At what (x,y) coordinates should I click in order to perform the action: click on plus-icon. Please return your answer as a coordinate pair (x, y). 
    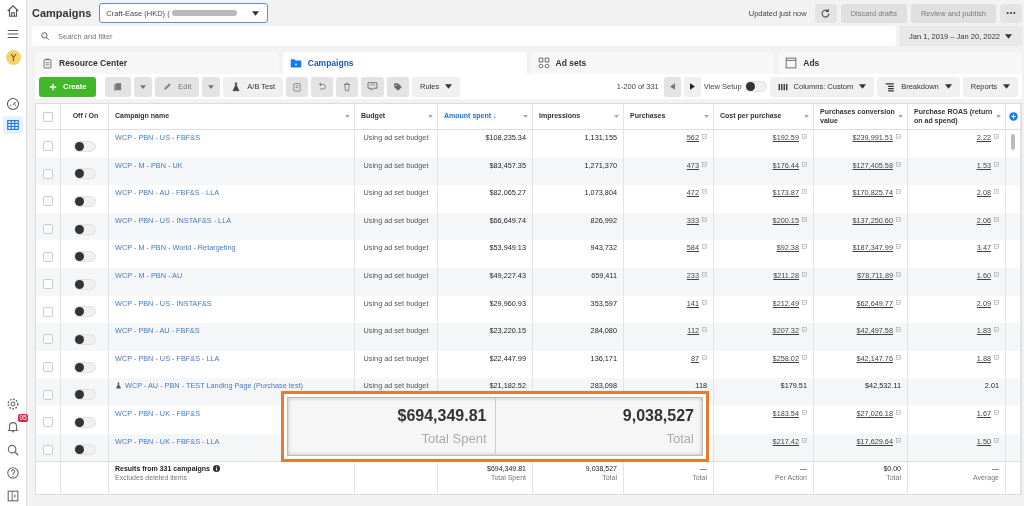
    Looking at the image, I should click on (53, 86).